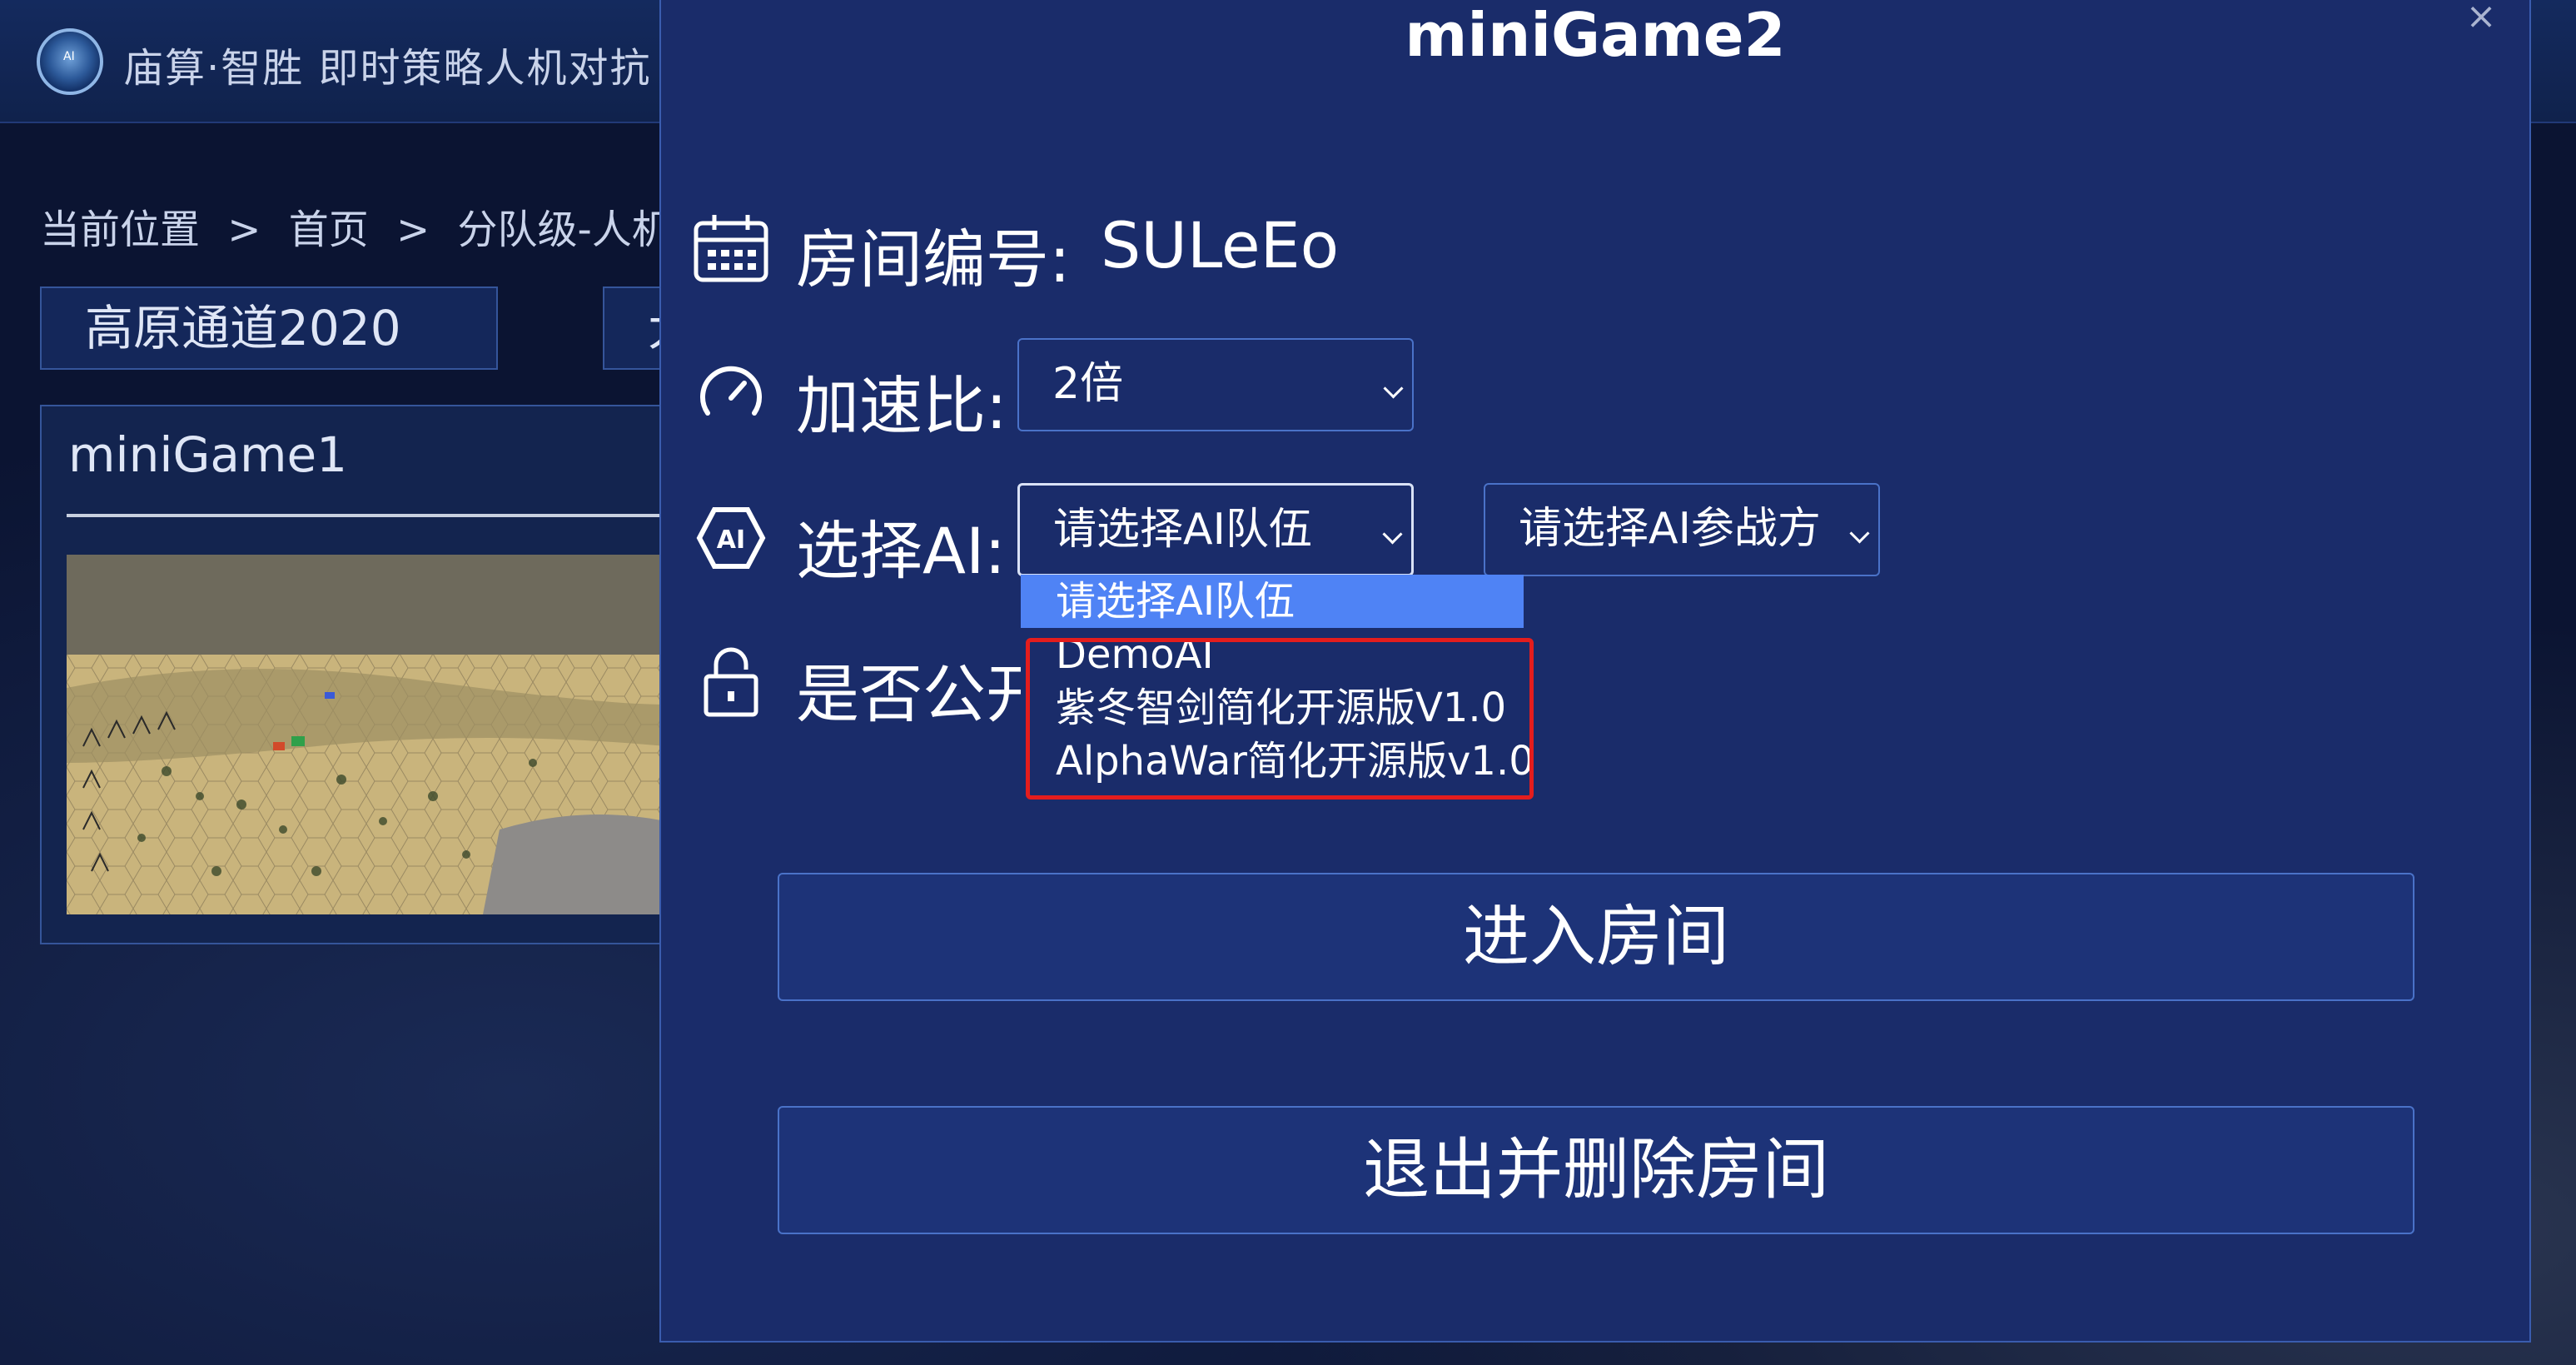 The width and height of the screenshot is (2576, 1365). Describe the element at coordinates (901, 406) in the screenshot. I see `speed-label: 加速比:` at that location.